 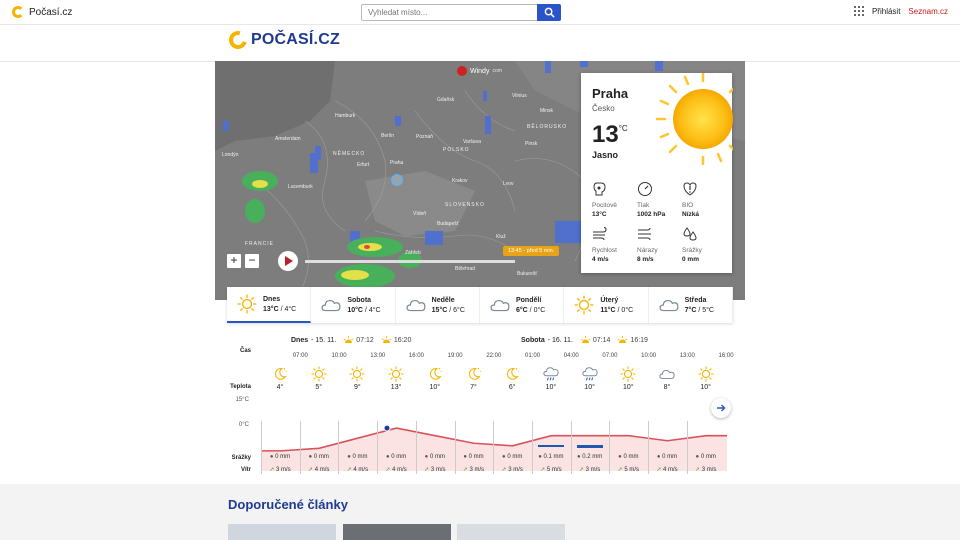 What do you see at coordinates (512, 418) in the screenshot?
I see `forecast-column: 6° ● 0 mm ➚ 3 m/s` at bounding box center [512, 418].